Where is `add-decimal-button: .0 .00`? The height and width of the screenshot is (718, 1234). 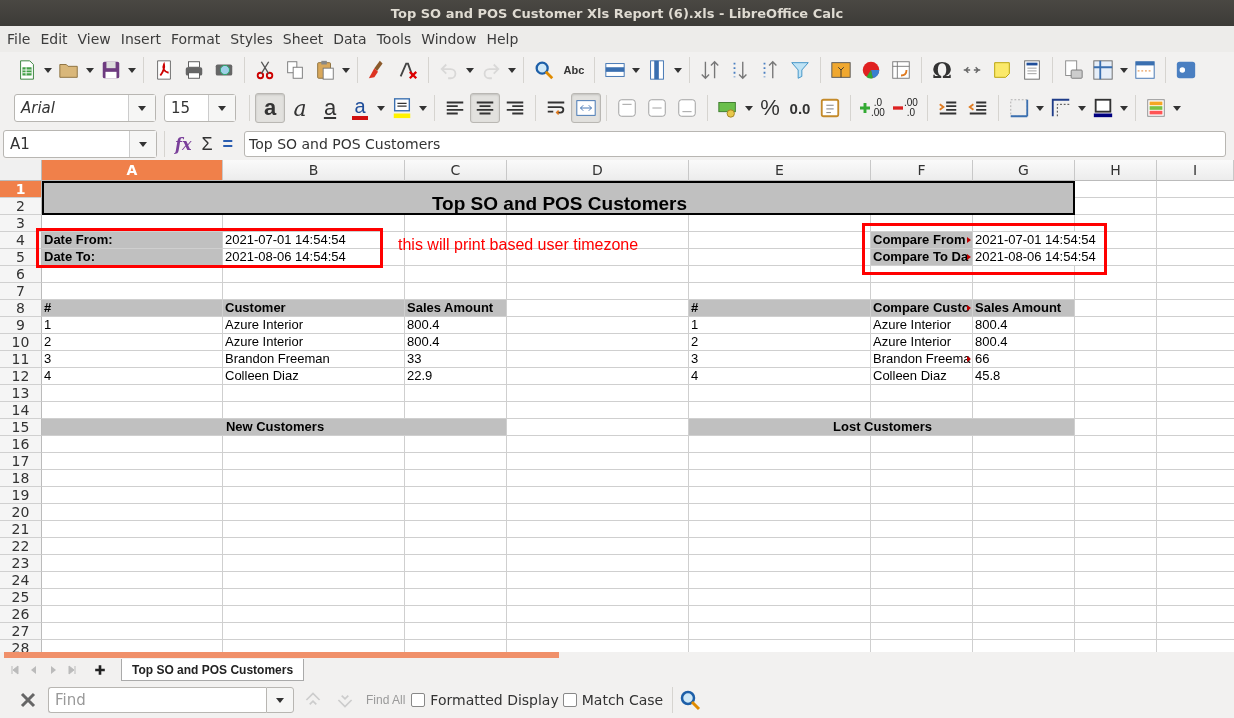
add-decimal-button: .0 .00 is located at coordinates (872, 108).